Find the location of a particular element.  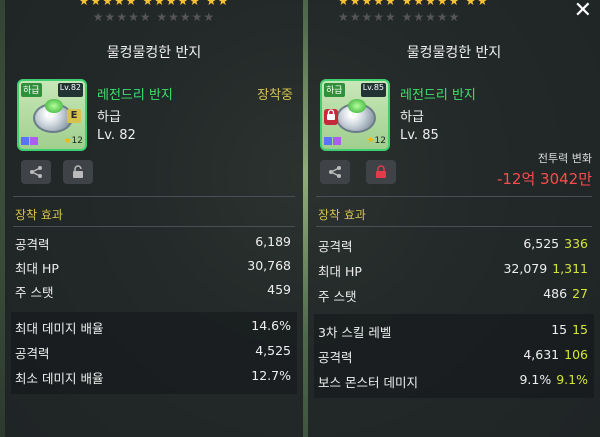

close-button: ✕ is located at coordinates (583, 11).